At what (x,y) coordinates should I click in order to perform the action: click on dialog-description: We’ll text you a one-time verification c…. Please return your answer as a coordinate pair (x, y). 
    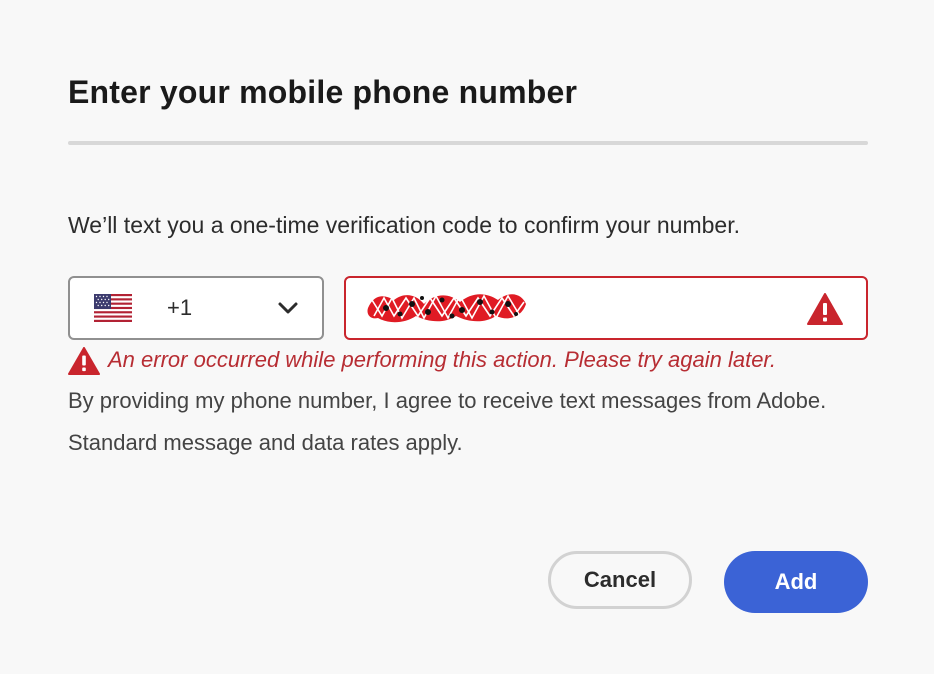
    Looking at the image, I should click on (404, 225).